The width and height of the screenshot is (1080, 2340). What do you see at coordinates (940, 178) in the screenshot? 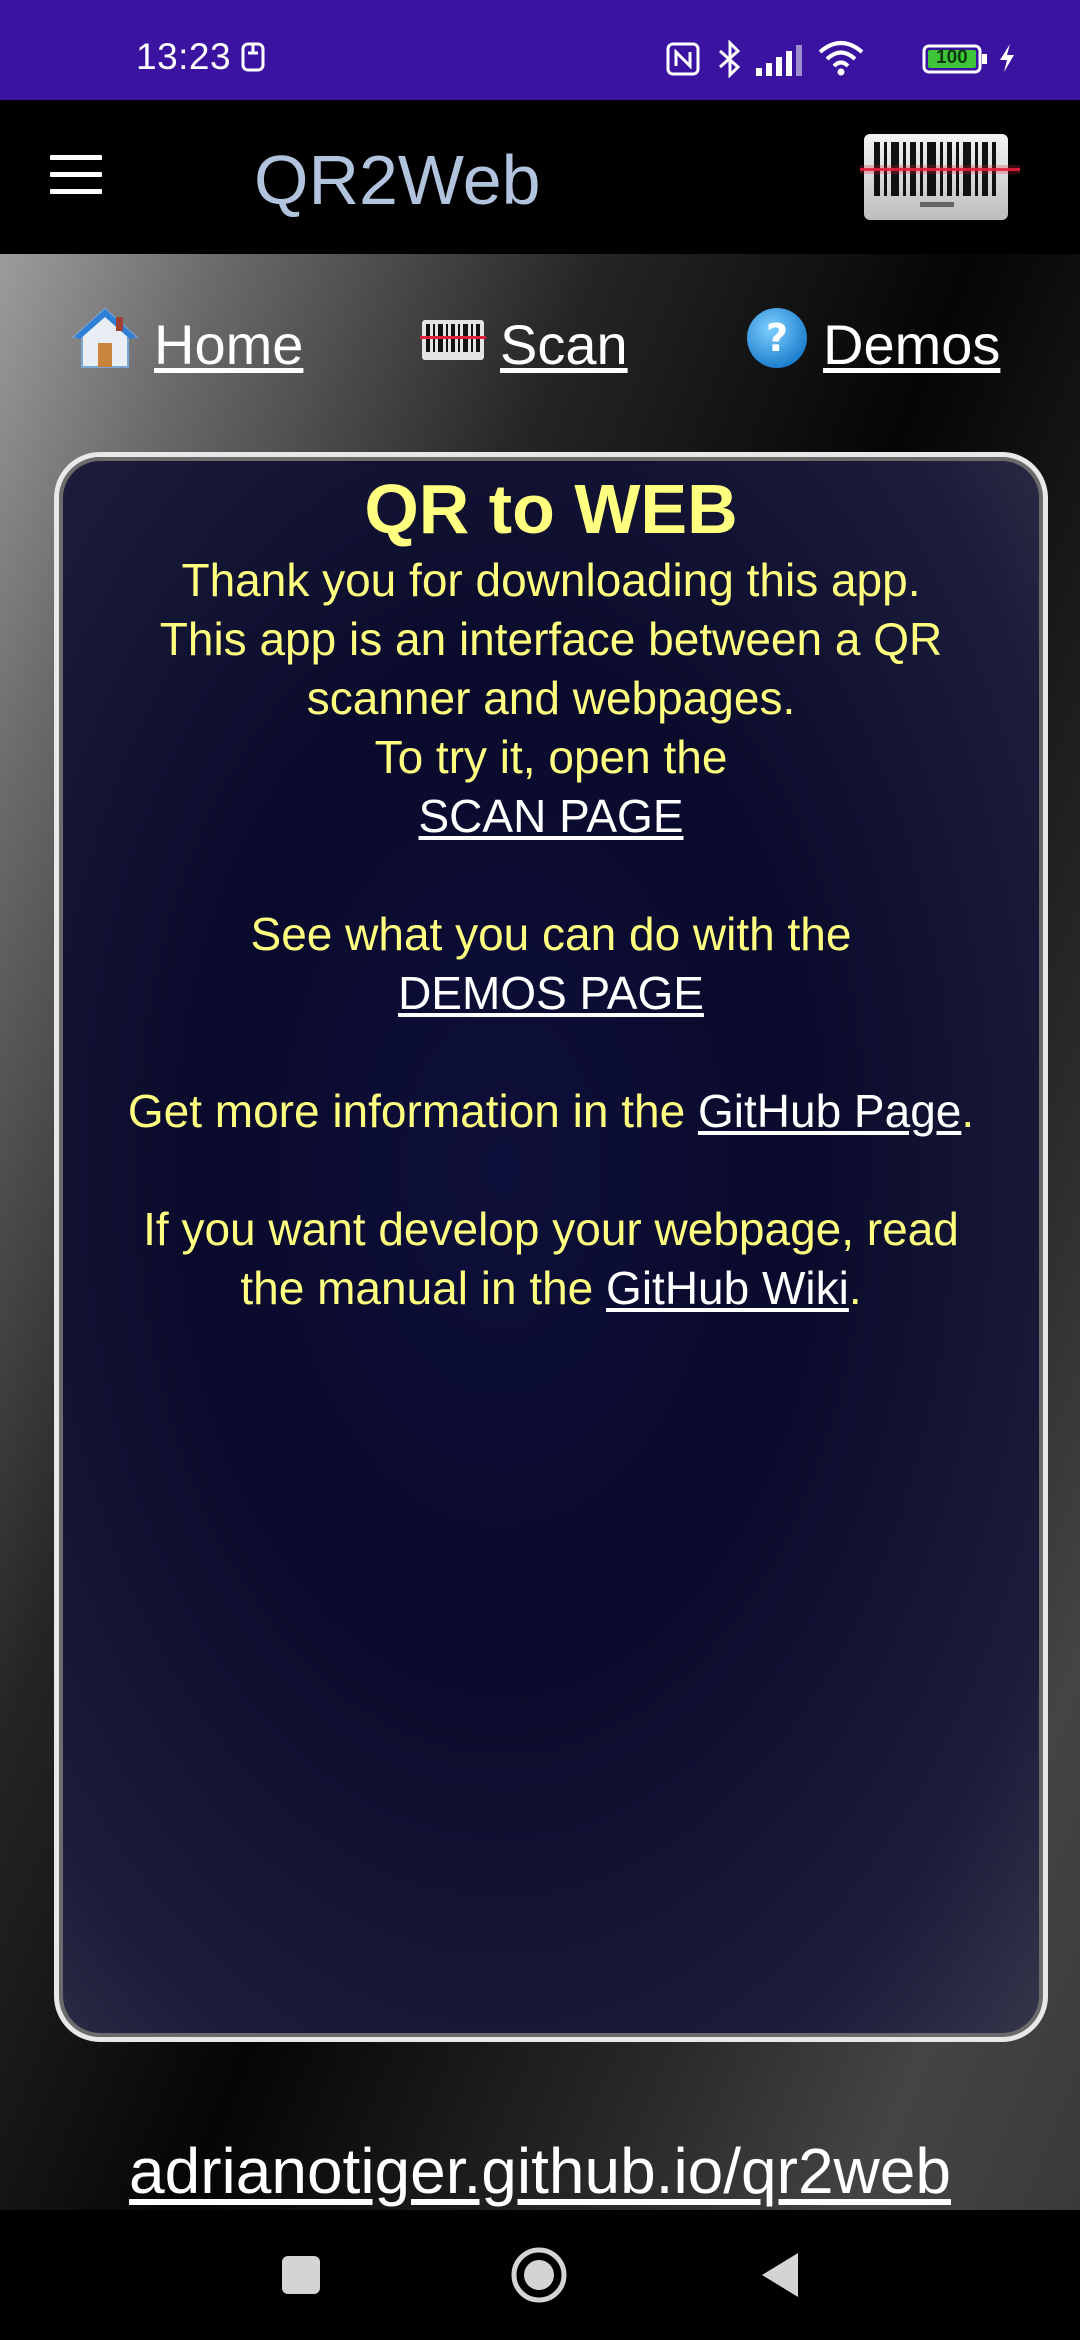
I see `barcode-logo-icon` at bounding box center [940, 178].